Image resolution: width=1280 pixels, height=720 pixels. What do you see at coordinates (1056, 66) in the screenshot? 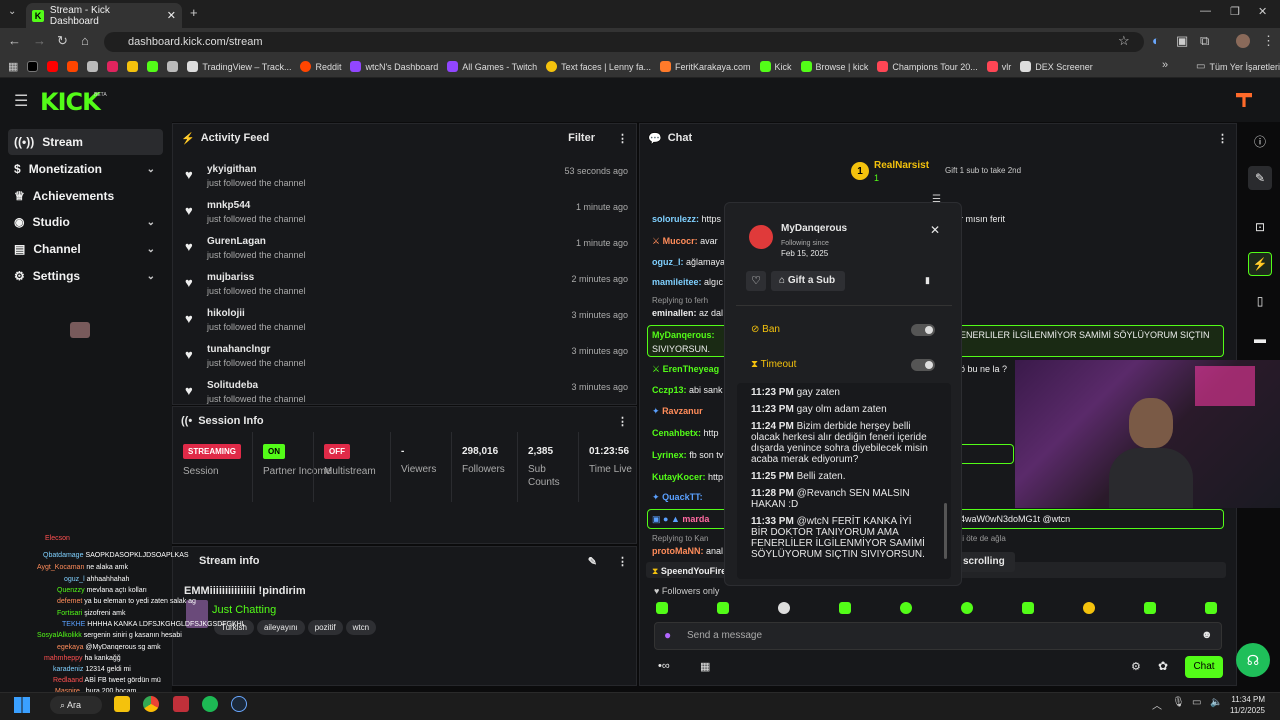
I see `bookmark-10: DEX Screener` at bounding box center [1056, 66].